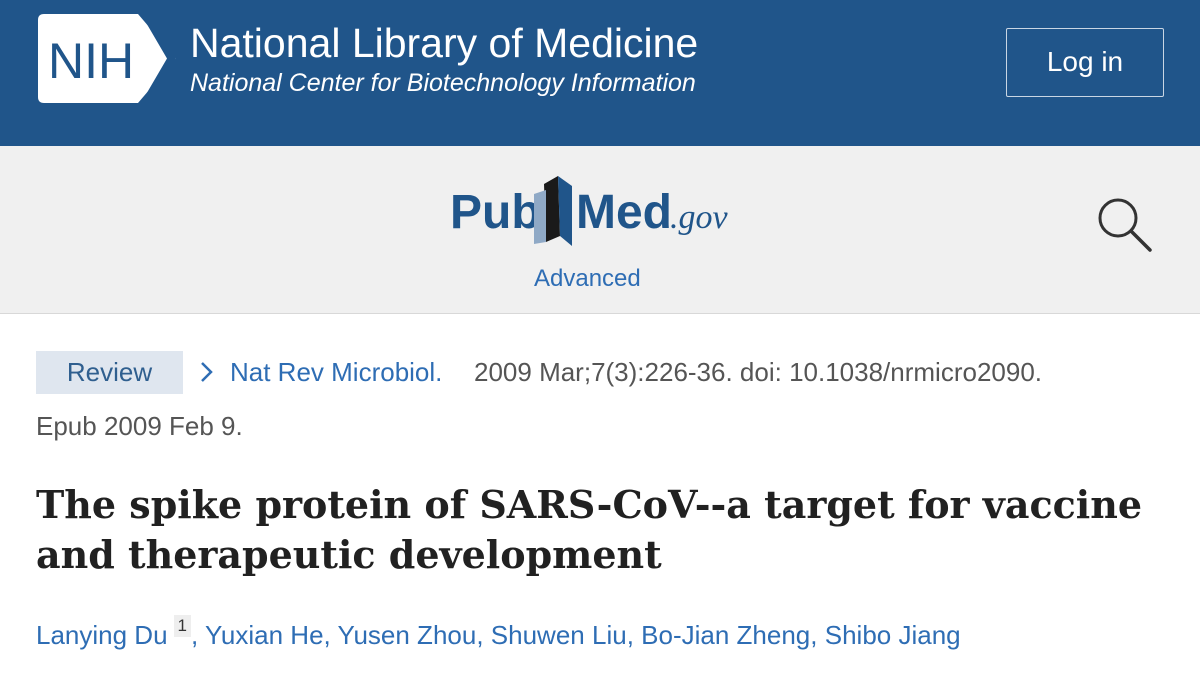 This screenshot has height=675, width=1200. Describe the element at coordinates (1085, 62) in the screenshot. I see `login-button: Log in` at that location.